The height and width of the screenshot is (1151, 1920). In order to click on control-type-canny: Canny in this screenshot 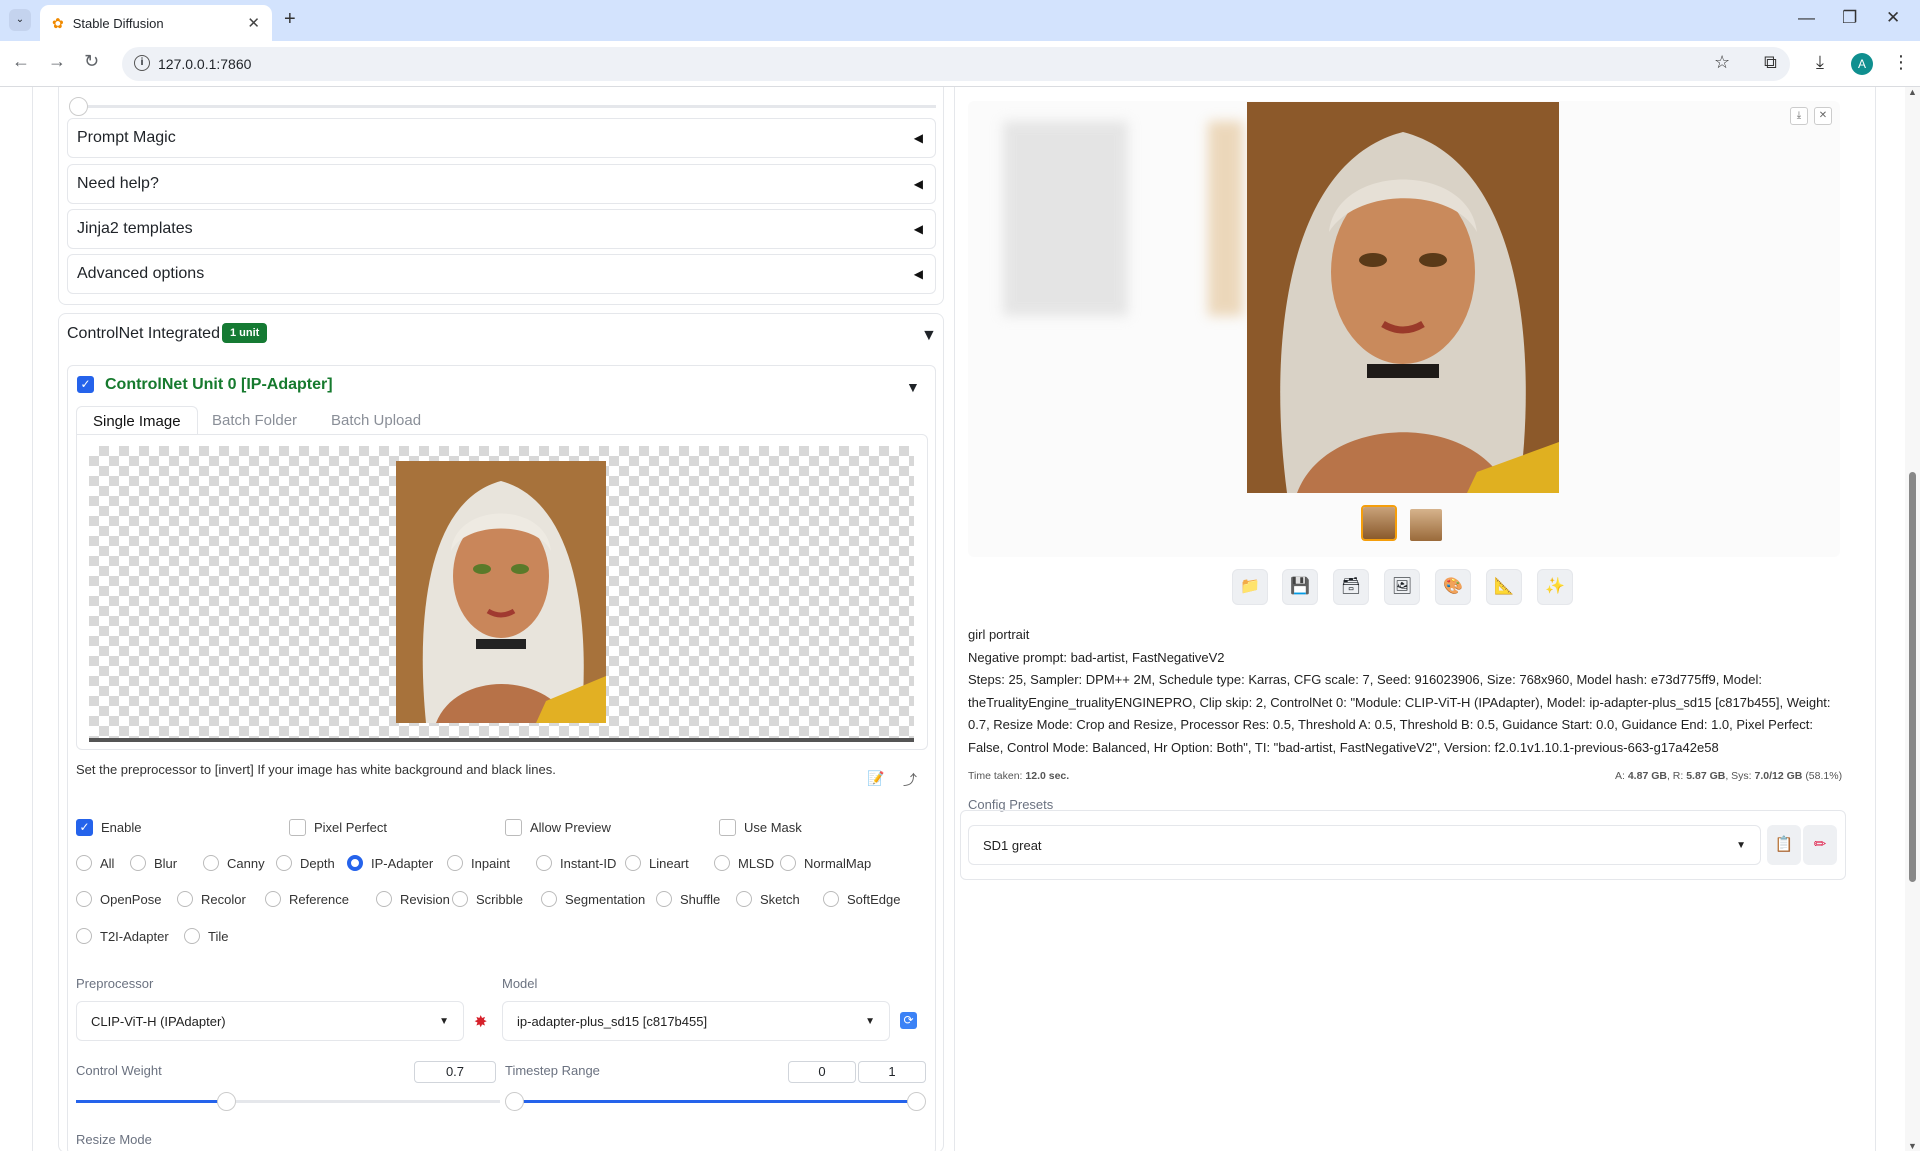, I will do `click(234, 863)`.